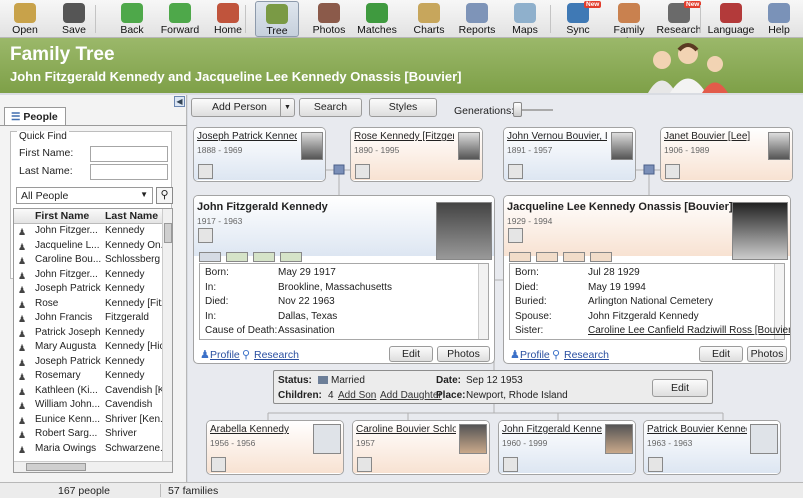  I want to click on grandparent-card: Rose Kennedy [Fitzger... 1890 - 1995, so click(416, 154).